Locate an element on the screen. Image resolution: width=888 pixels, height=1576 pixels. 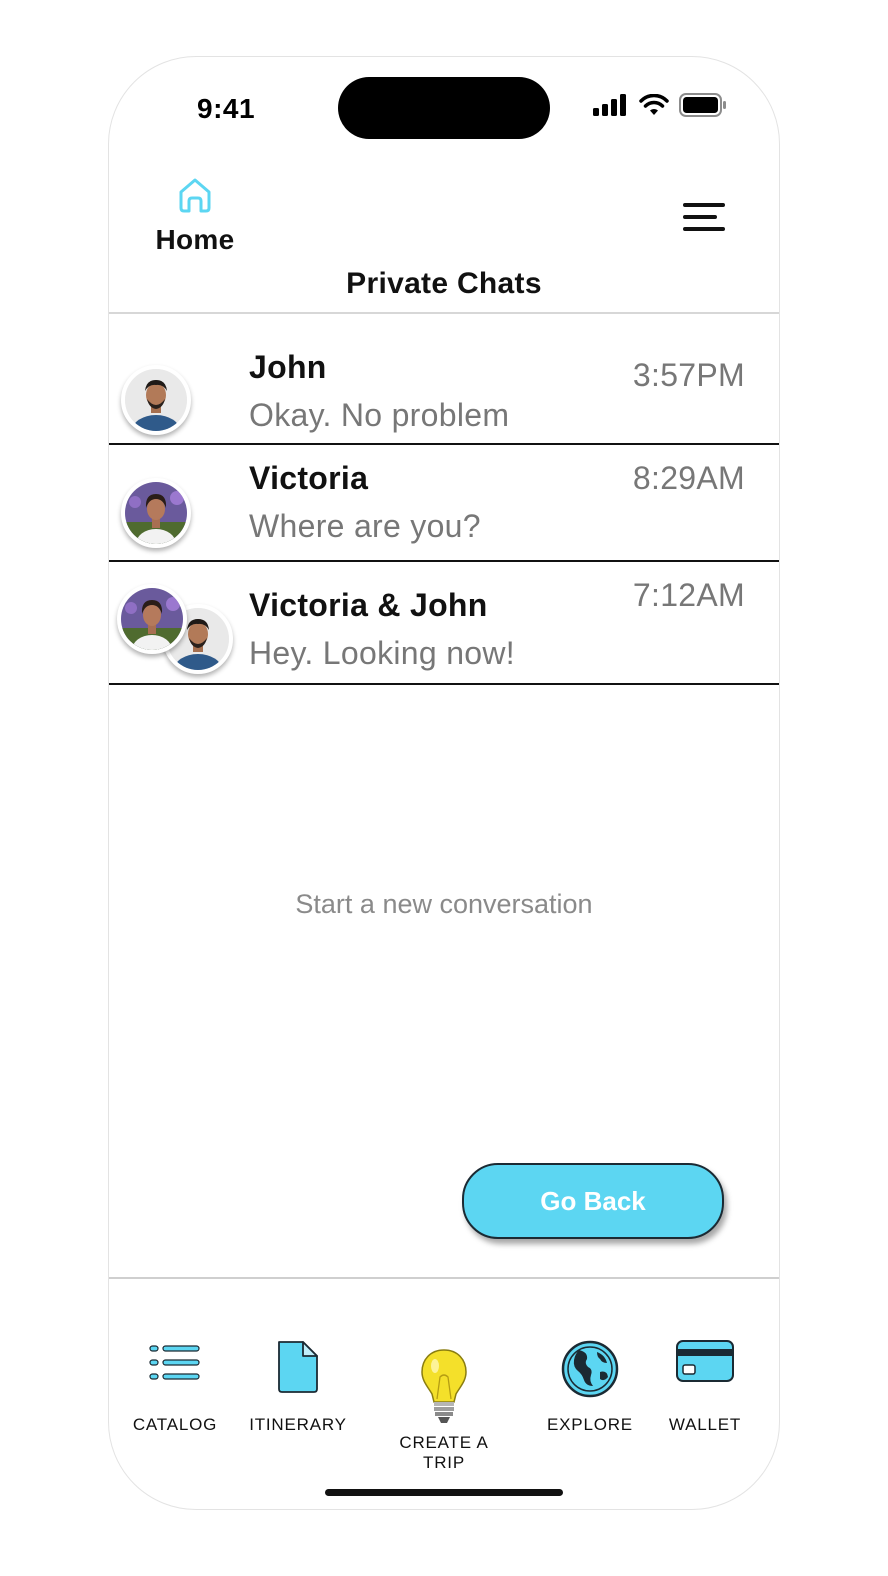
chat-row-group: Victoria & John Hey. Looking now! 7:12AM is located at coordinates (444, 623).